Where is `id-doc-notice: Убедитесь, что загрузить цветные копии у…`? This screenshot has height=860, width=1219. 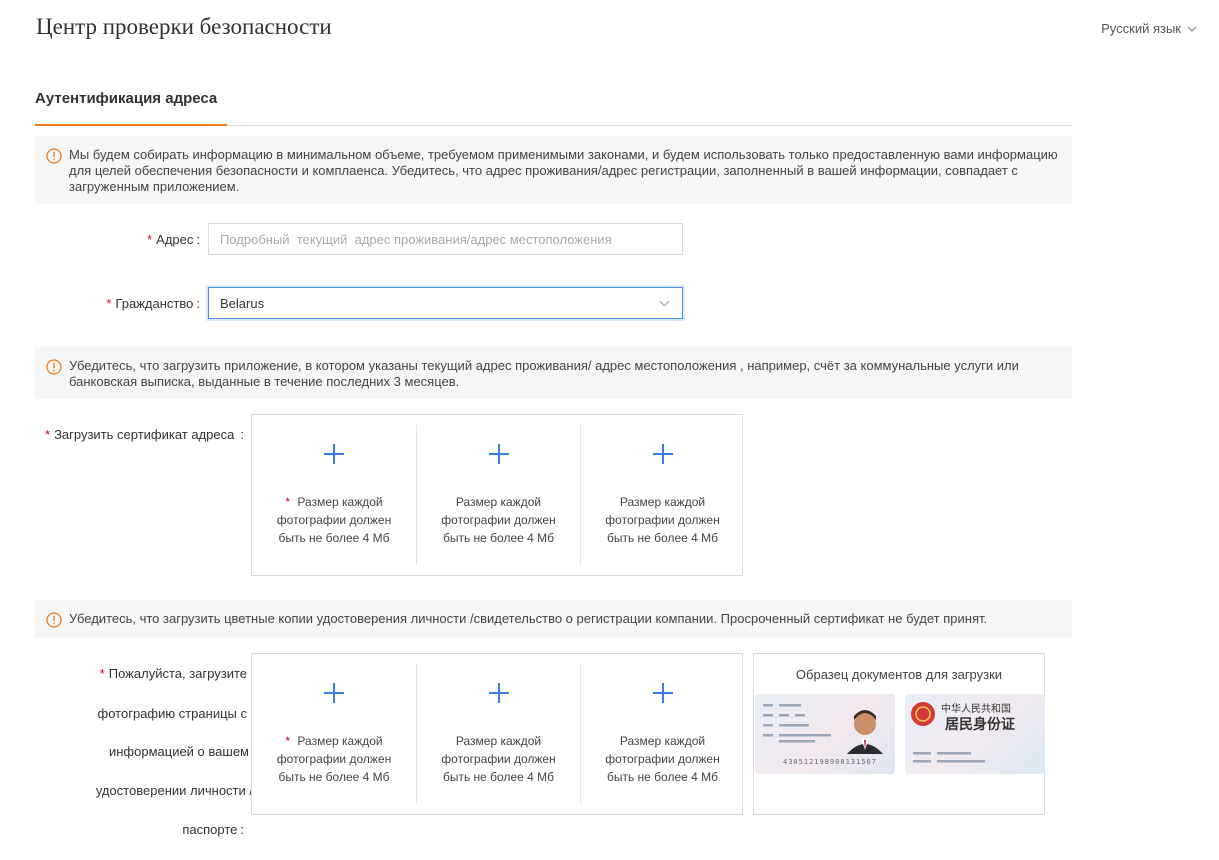
id-doc-notice: Убедитесь, что загрузить цветные копии у… is located at coordinates (553, 619).